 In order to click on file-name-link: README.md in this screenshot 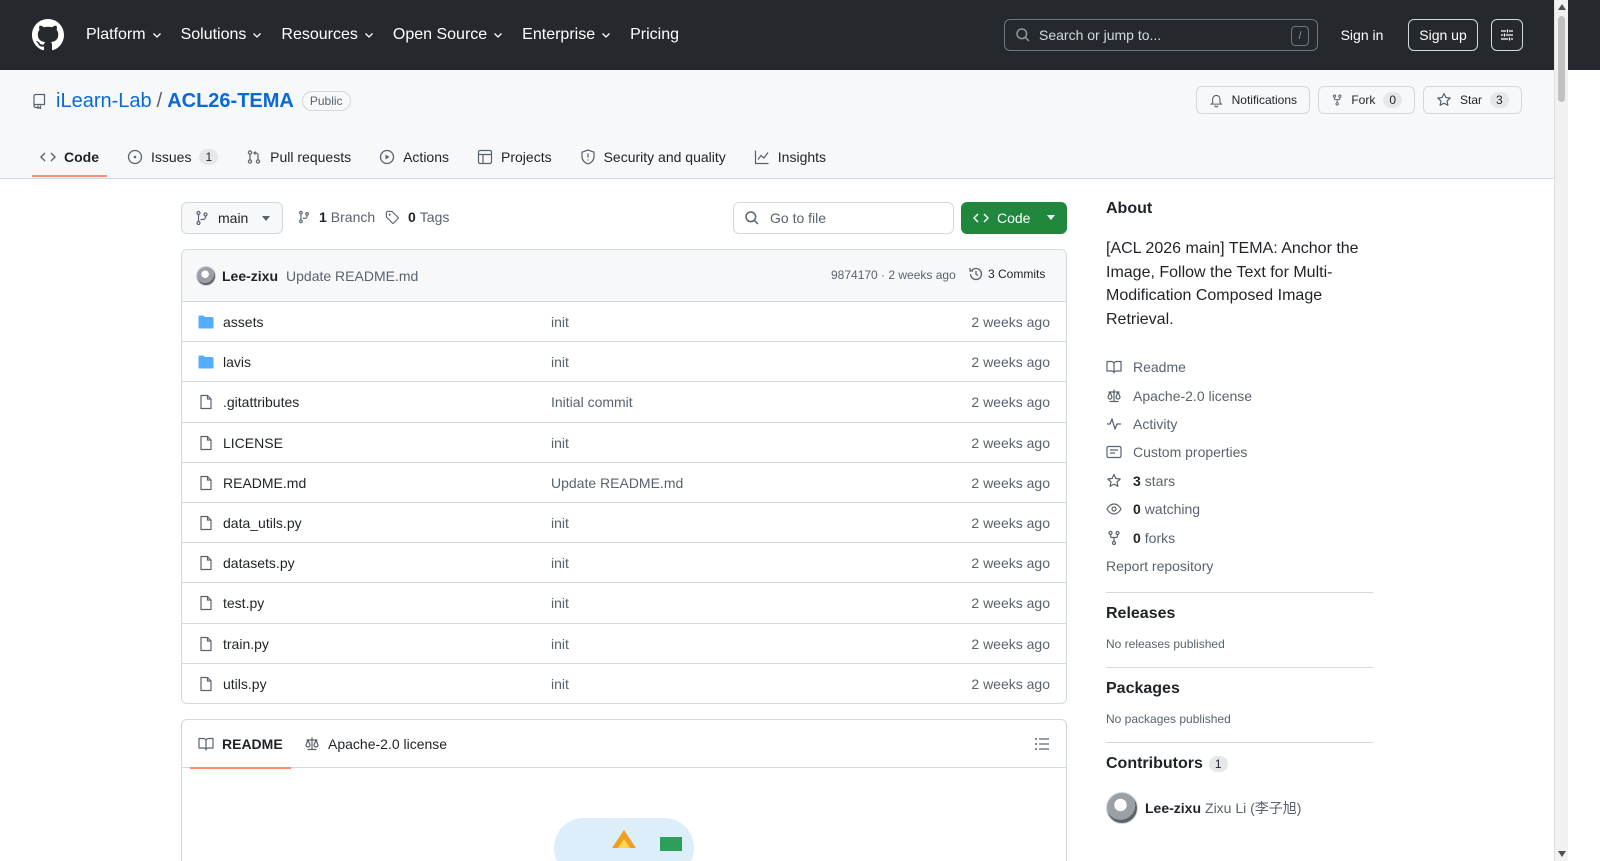, I will do `click(264, 483)`.